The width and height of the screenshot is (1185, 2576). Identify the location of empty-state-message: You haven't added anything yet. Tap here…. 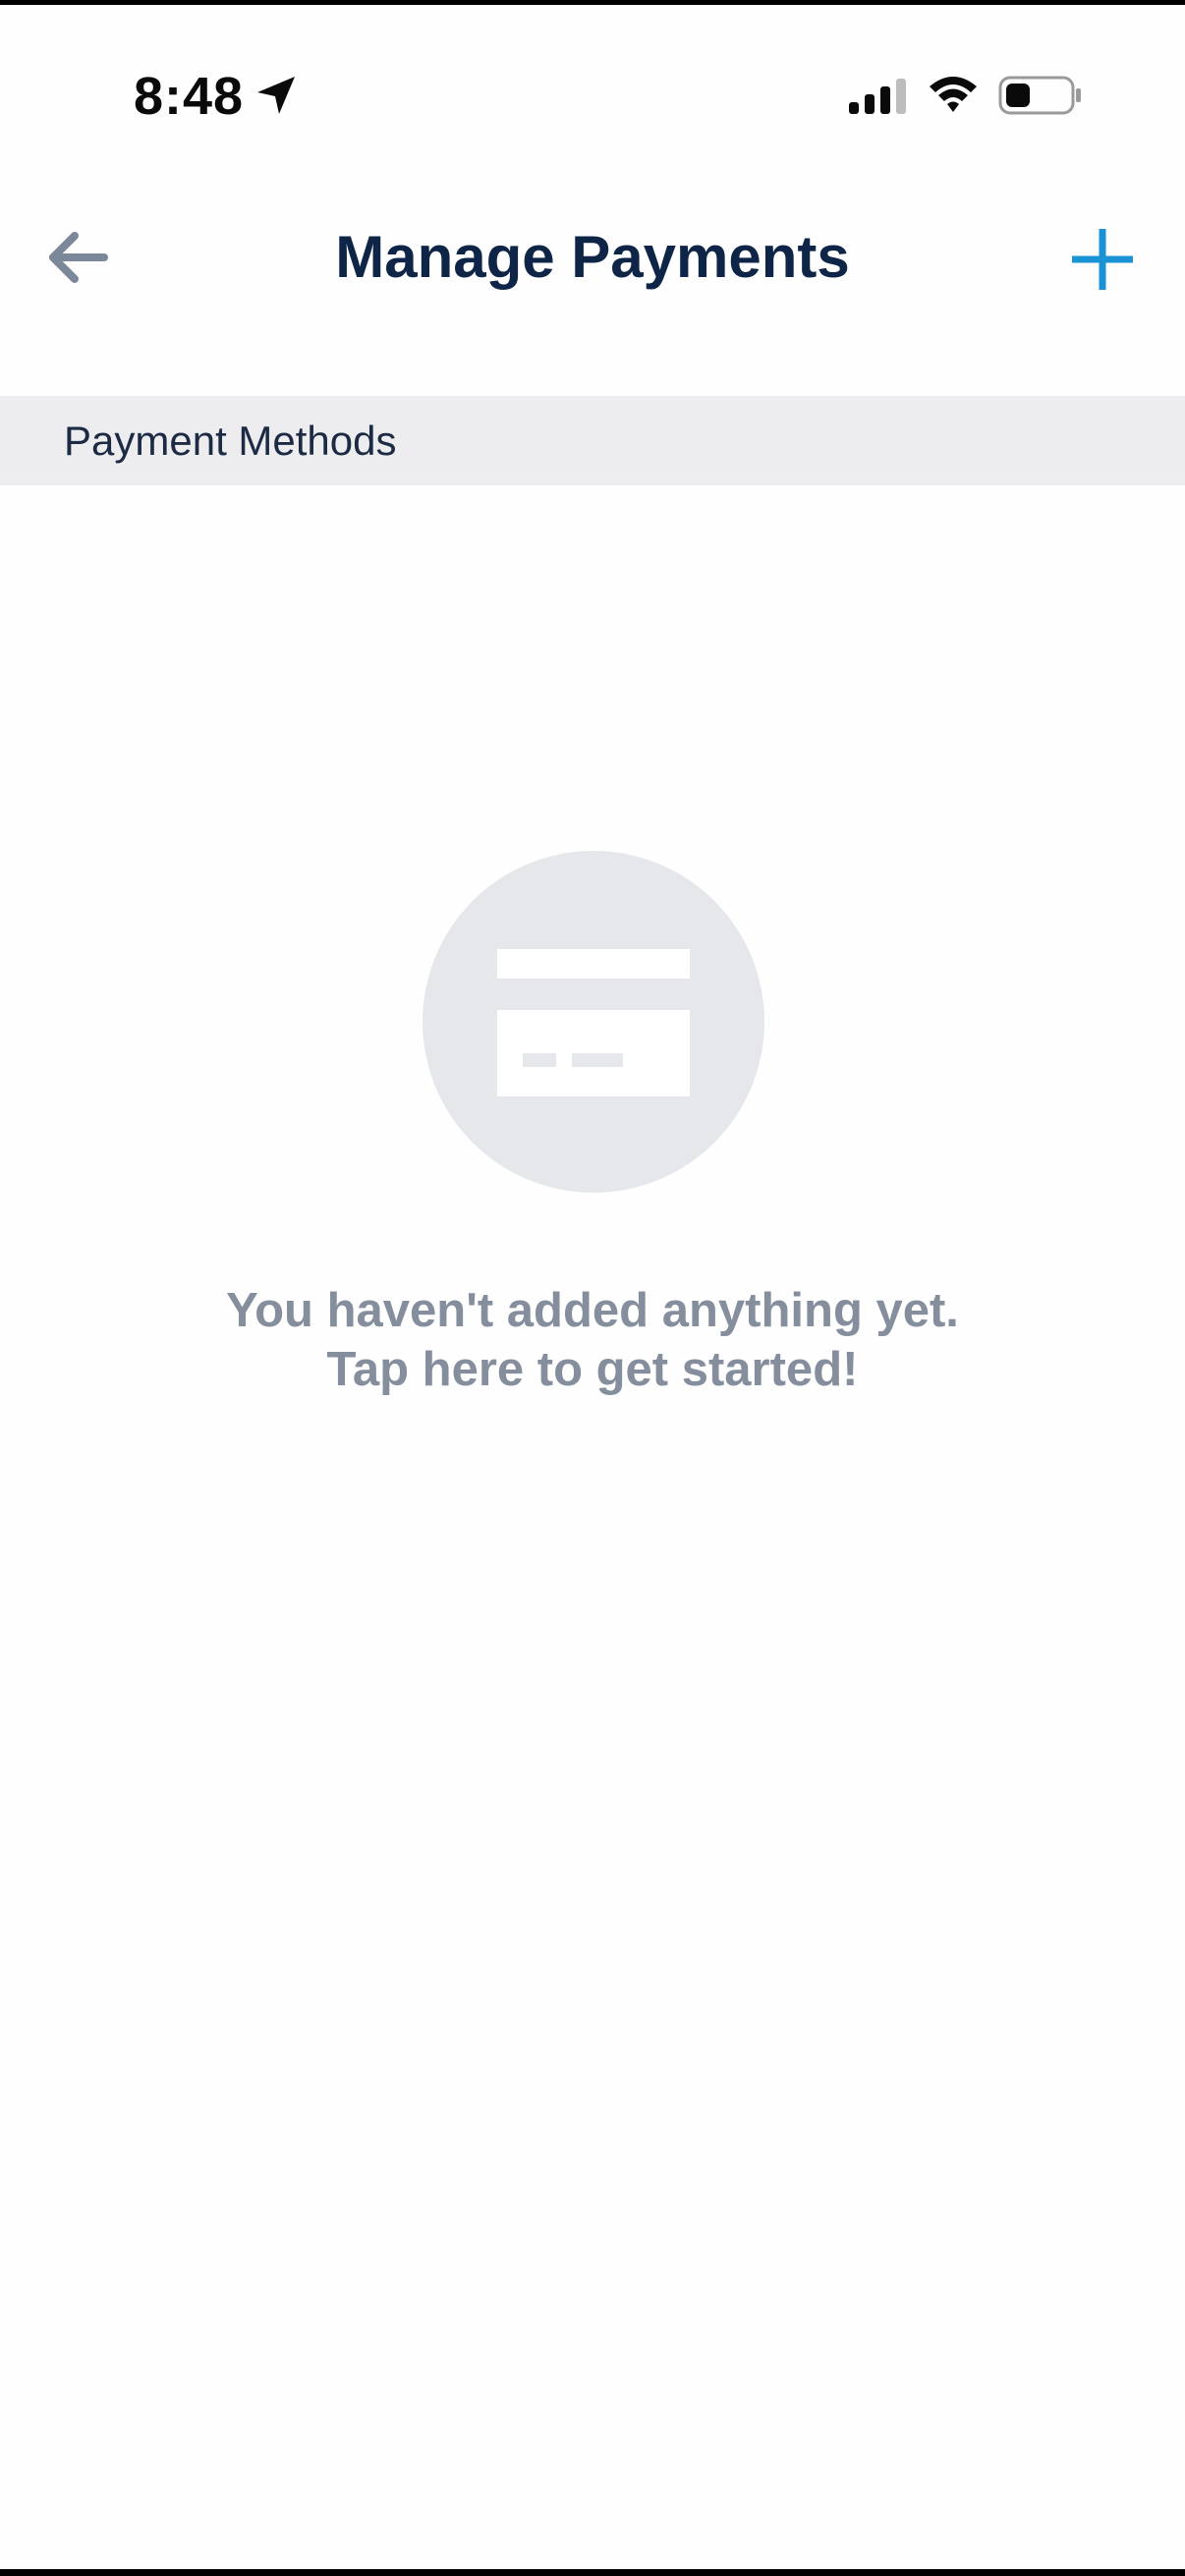
(592, 1340).